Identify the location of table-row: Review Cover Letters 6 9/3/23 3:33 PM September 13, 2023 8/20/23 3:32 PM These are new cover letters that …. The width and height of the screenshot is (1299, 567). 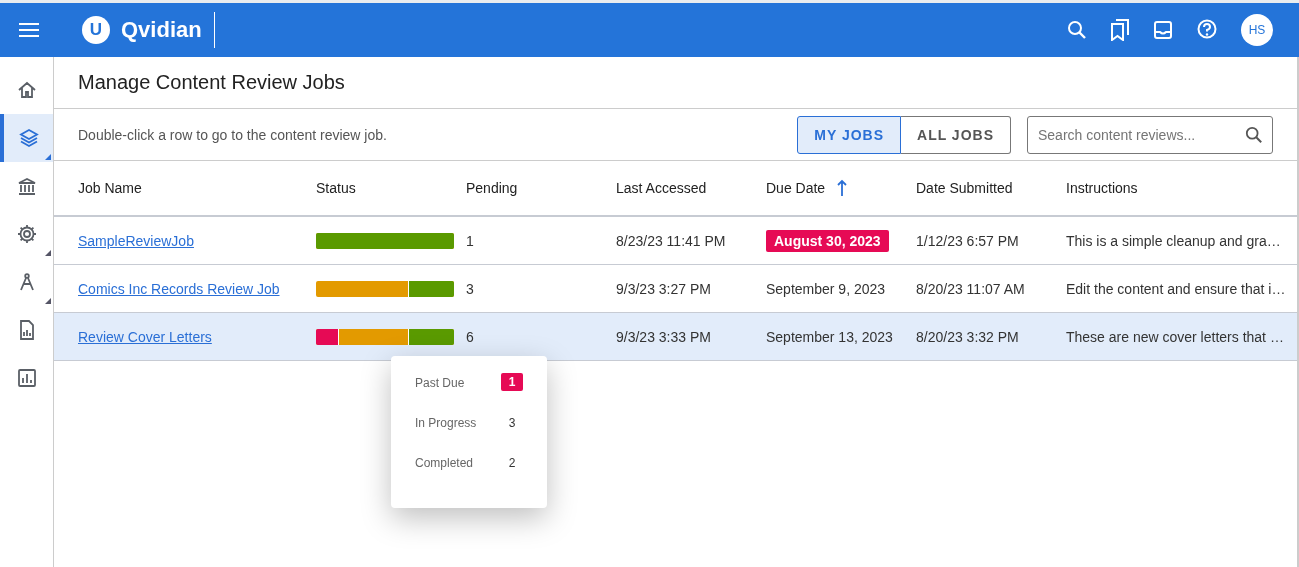
(675, 337).